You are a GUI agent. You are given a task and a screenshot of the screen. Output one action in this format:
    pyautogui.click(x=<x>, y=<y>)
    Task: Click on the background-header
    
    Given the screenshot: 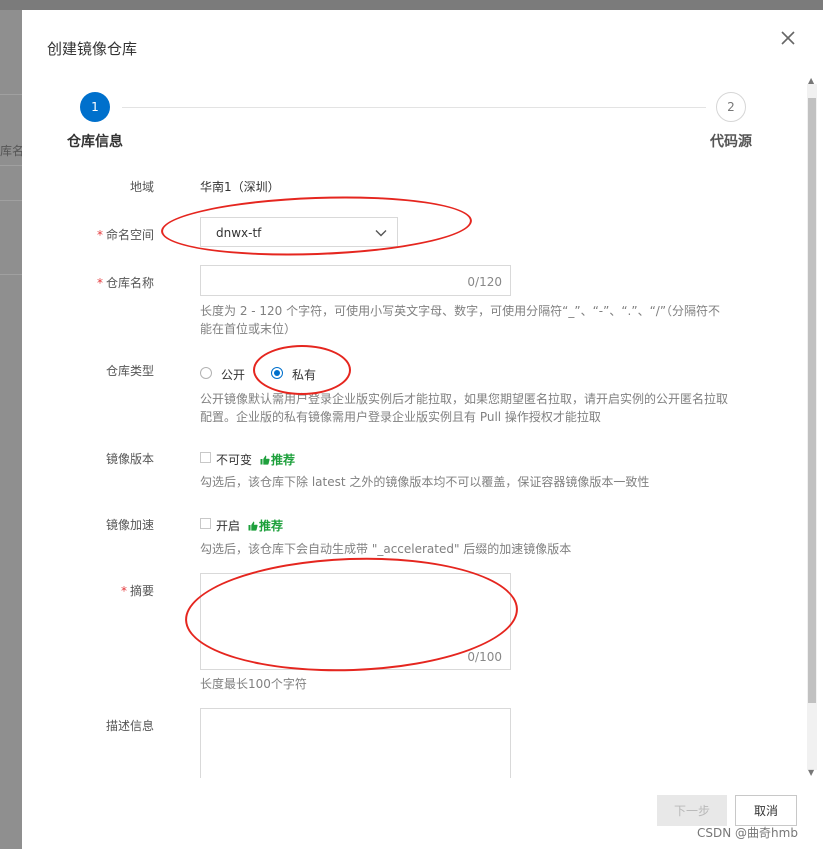 What is the action you would take?
    pyautogui.click(x=411, y=5)
    